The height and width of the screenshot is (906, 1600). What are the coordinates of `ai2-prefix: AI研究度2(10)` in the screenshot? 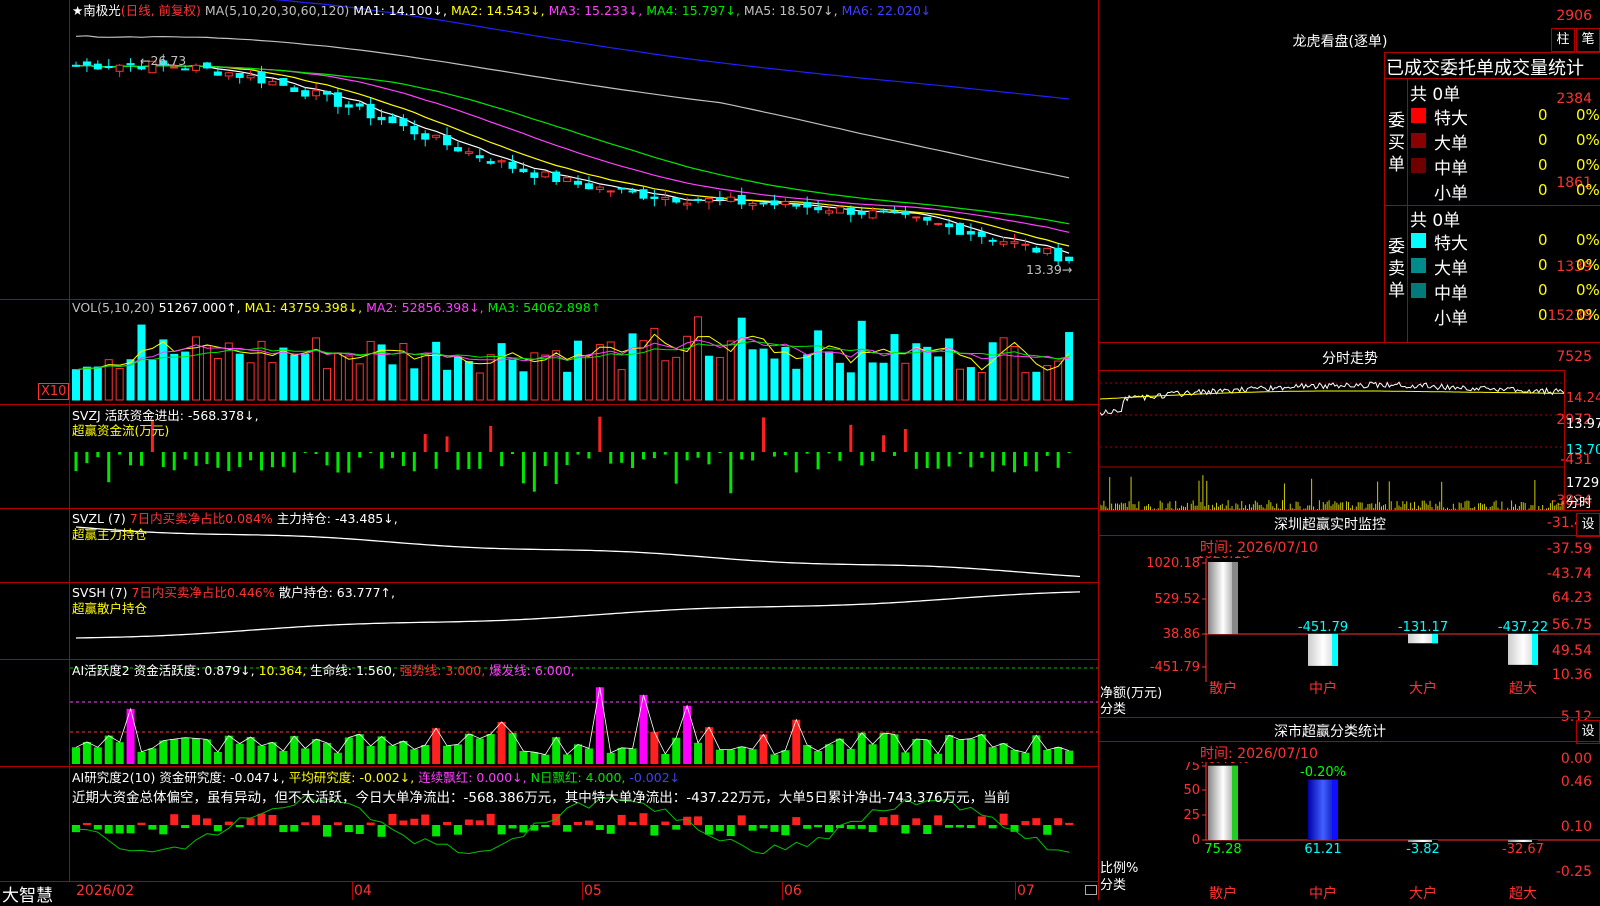 It's located at (114, 777).